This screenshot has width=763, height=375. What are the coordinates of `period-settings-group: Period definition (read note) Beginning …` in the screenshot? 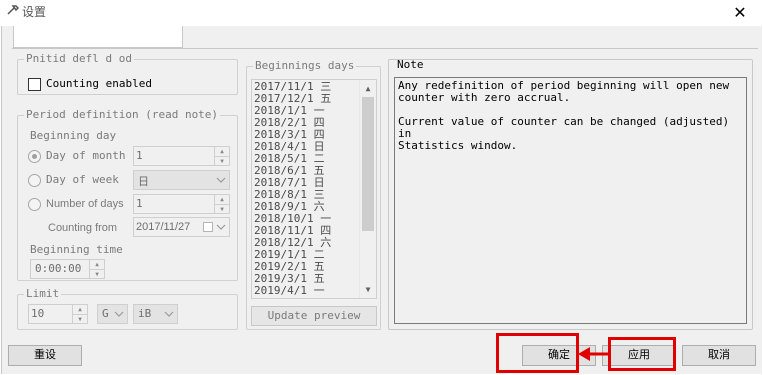 It's located at (127, 194).